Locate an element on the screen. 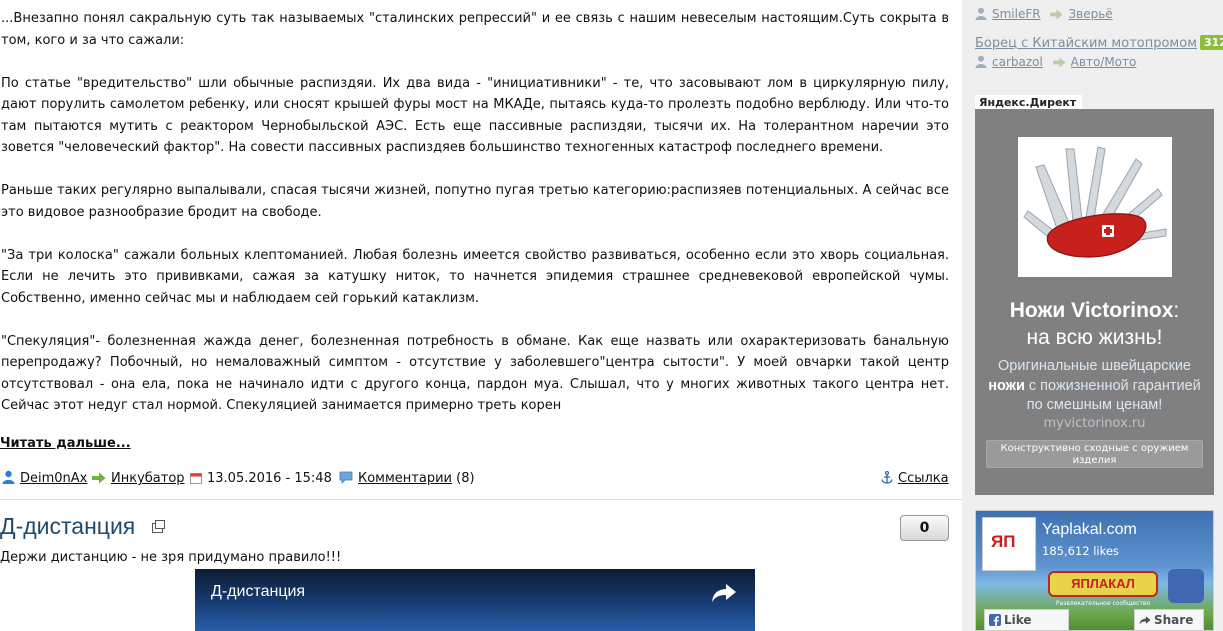 The width and height of the screenshot is (1223, 631). sidebar-topic: Борец с Китайским мотопромом312 is located at coordinates (1099, 43).